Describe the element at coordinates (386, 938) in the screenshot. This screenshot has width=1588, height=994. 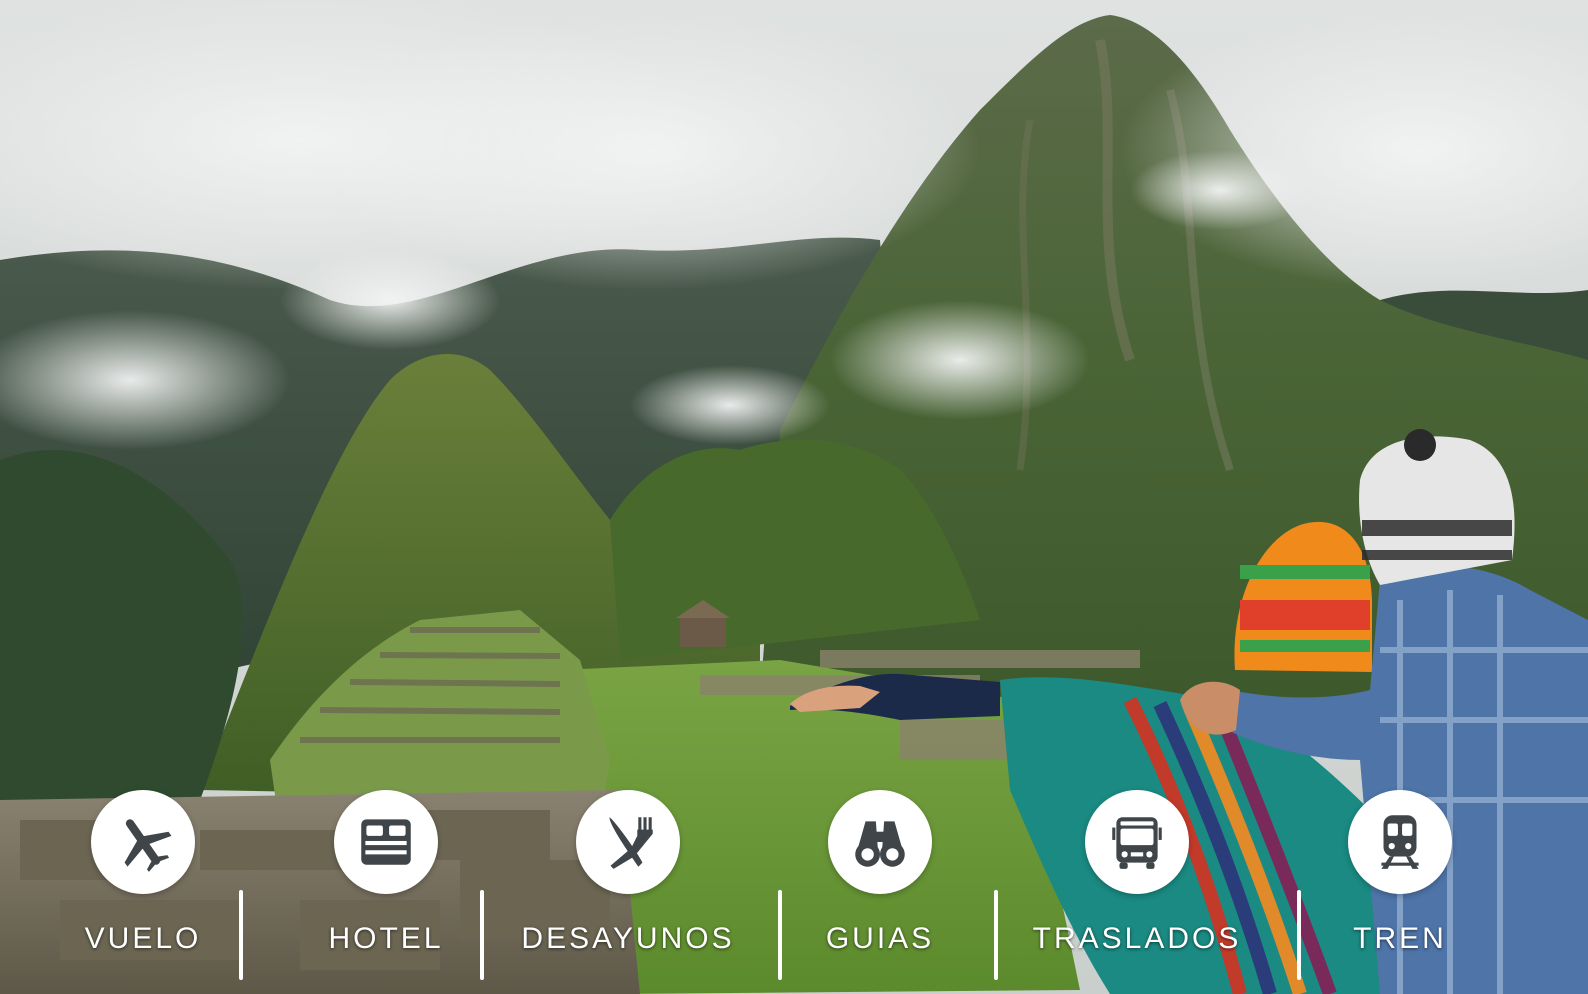
I see `feature-hotel-label: HOTEL` at that location.